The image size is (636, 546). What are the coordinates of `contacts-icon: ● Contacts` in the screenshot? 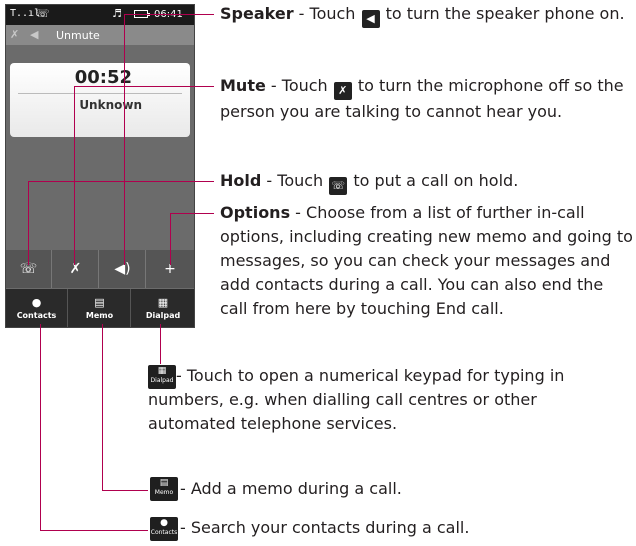 It's located at (164, 529).